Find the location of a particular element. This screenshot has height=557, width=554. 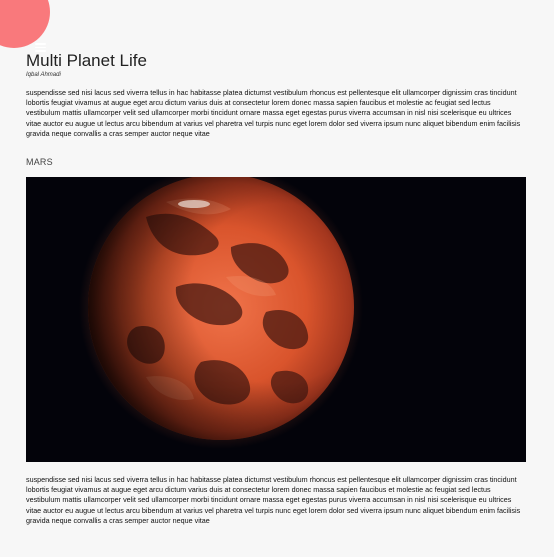

article-title: Multi Planet Life is located at coordinates (86, 60).